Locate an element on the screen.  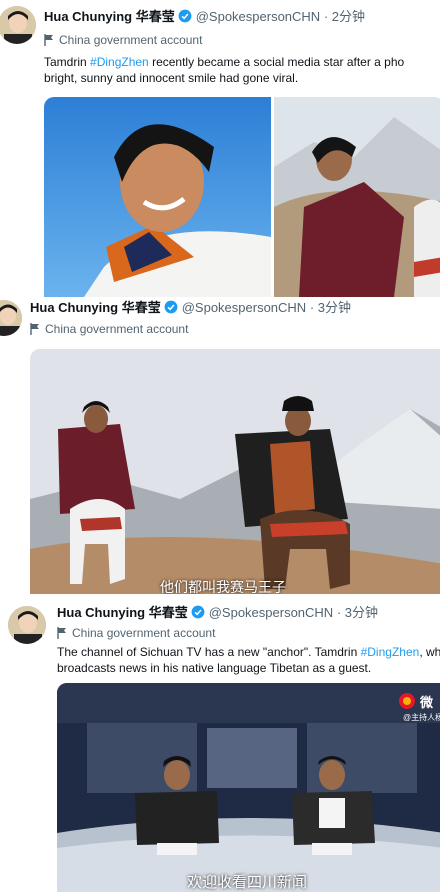
tweet-header: Hua Chunying 华春莹 @SpokespersonCHN · 2分钟 is located at coordinates (204, 18).